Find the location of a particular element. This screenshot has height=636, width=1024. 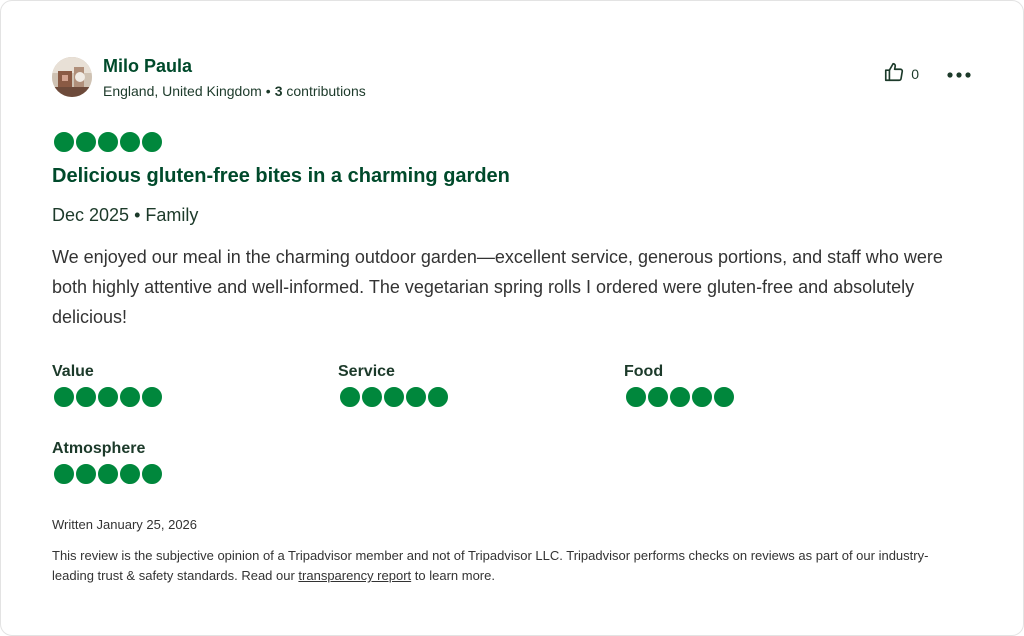

subrating-label: Atmosphere is located at coordinates (99, 448).